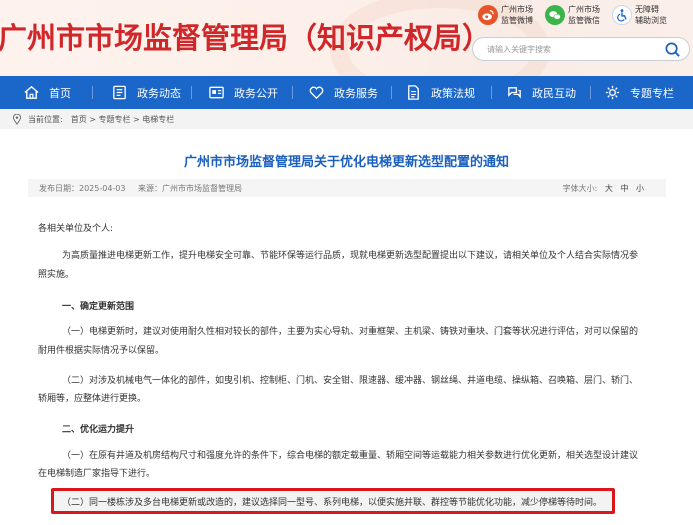  I want to click on nav-item-policy: 政策法规, so click(440, 92).